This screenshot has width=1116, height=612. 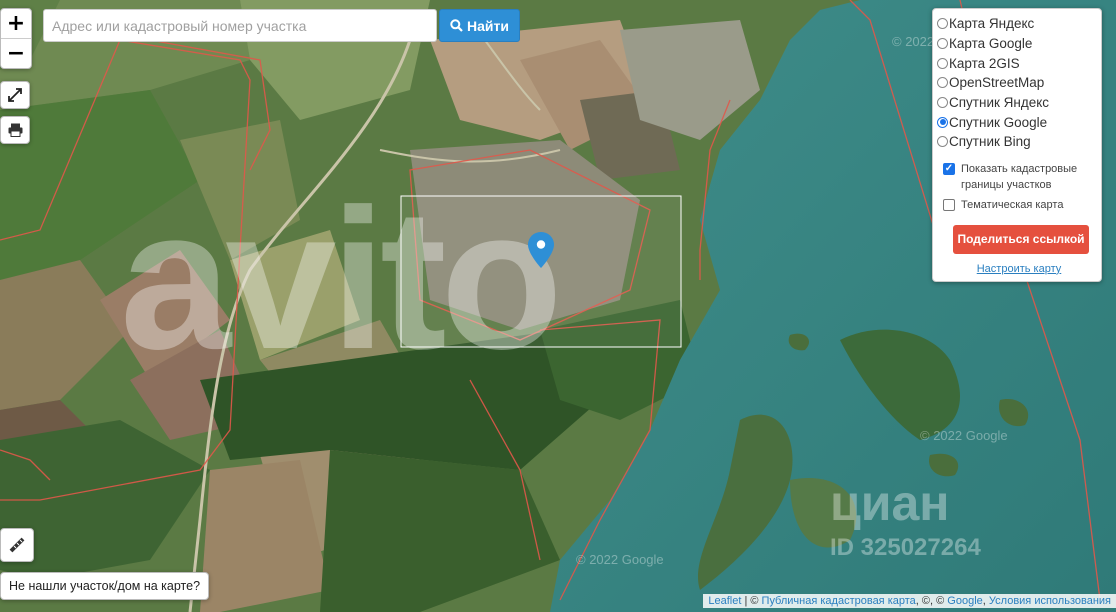 I want to click on layer-google-satellite: Спутник Google, so click(x=1019, y=122).